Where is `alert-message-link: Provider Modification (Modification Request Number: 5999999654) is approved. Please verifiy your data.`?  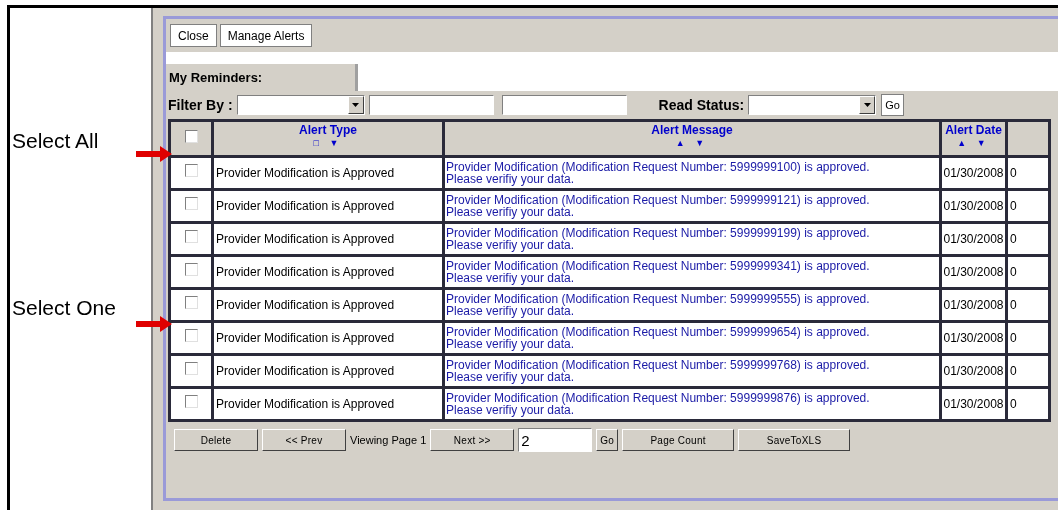
alert-message-link: Provider Modification (Modification Request Number: 5999999654) is approved. Please verifiy your data. is located at coordinates (692, 338).